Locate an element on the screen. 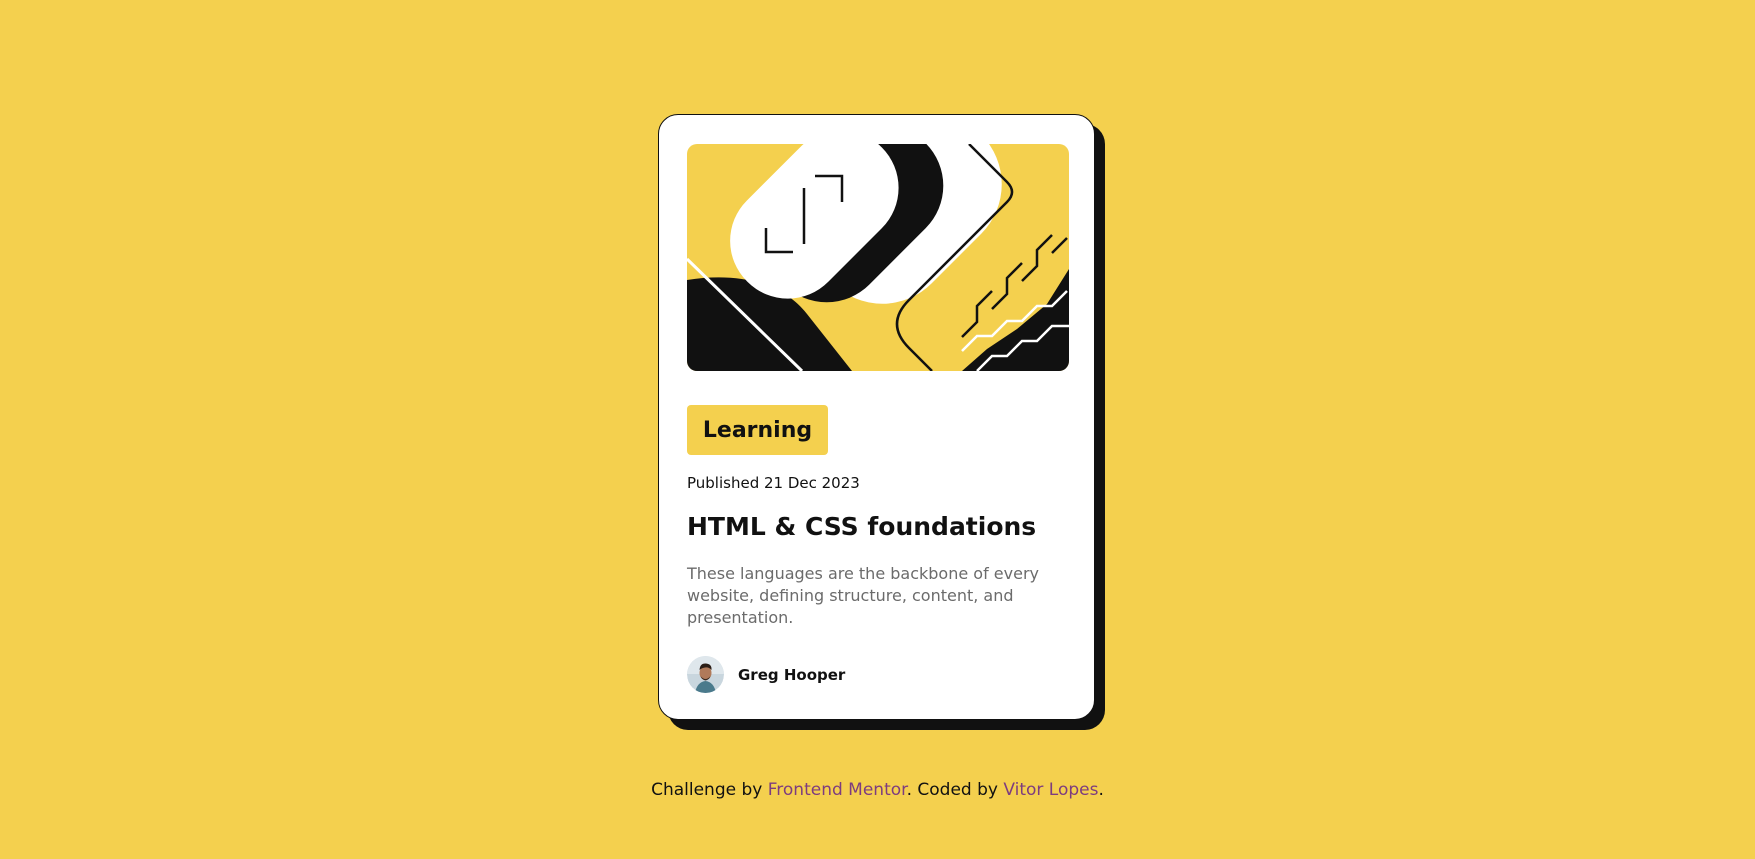 The image size is (1755, 859). frontend-mentor-link: Frontend Mentor is located at coordinates (837, 790).